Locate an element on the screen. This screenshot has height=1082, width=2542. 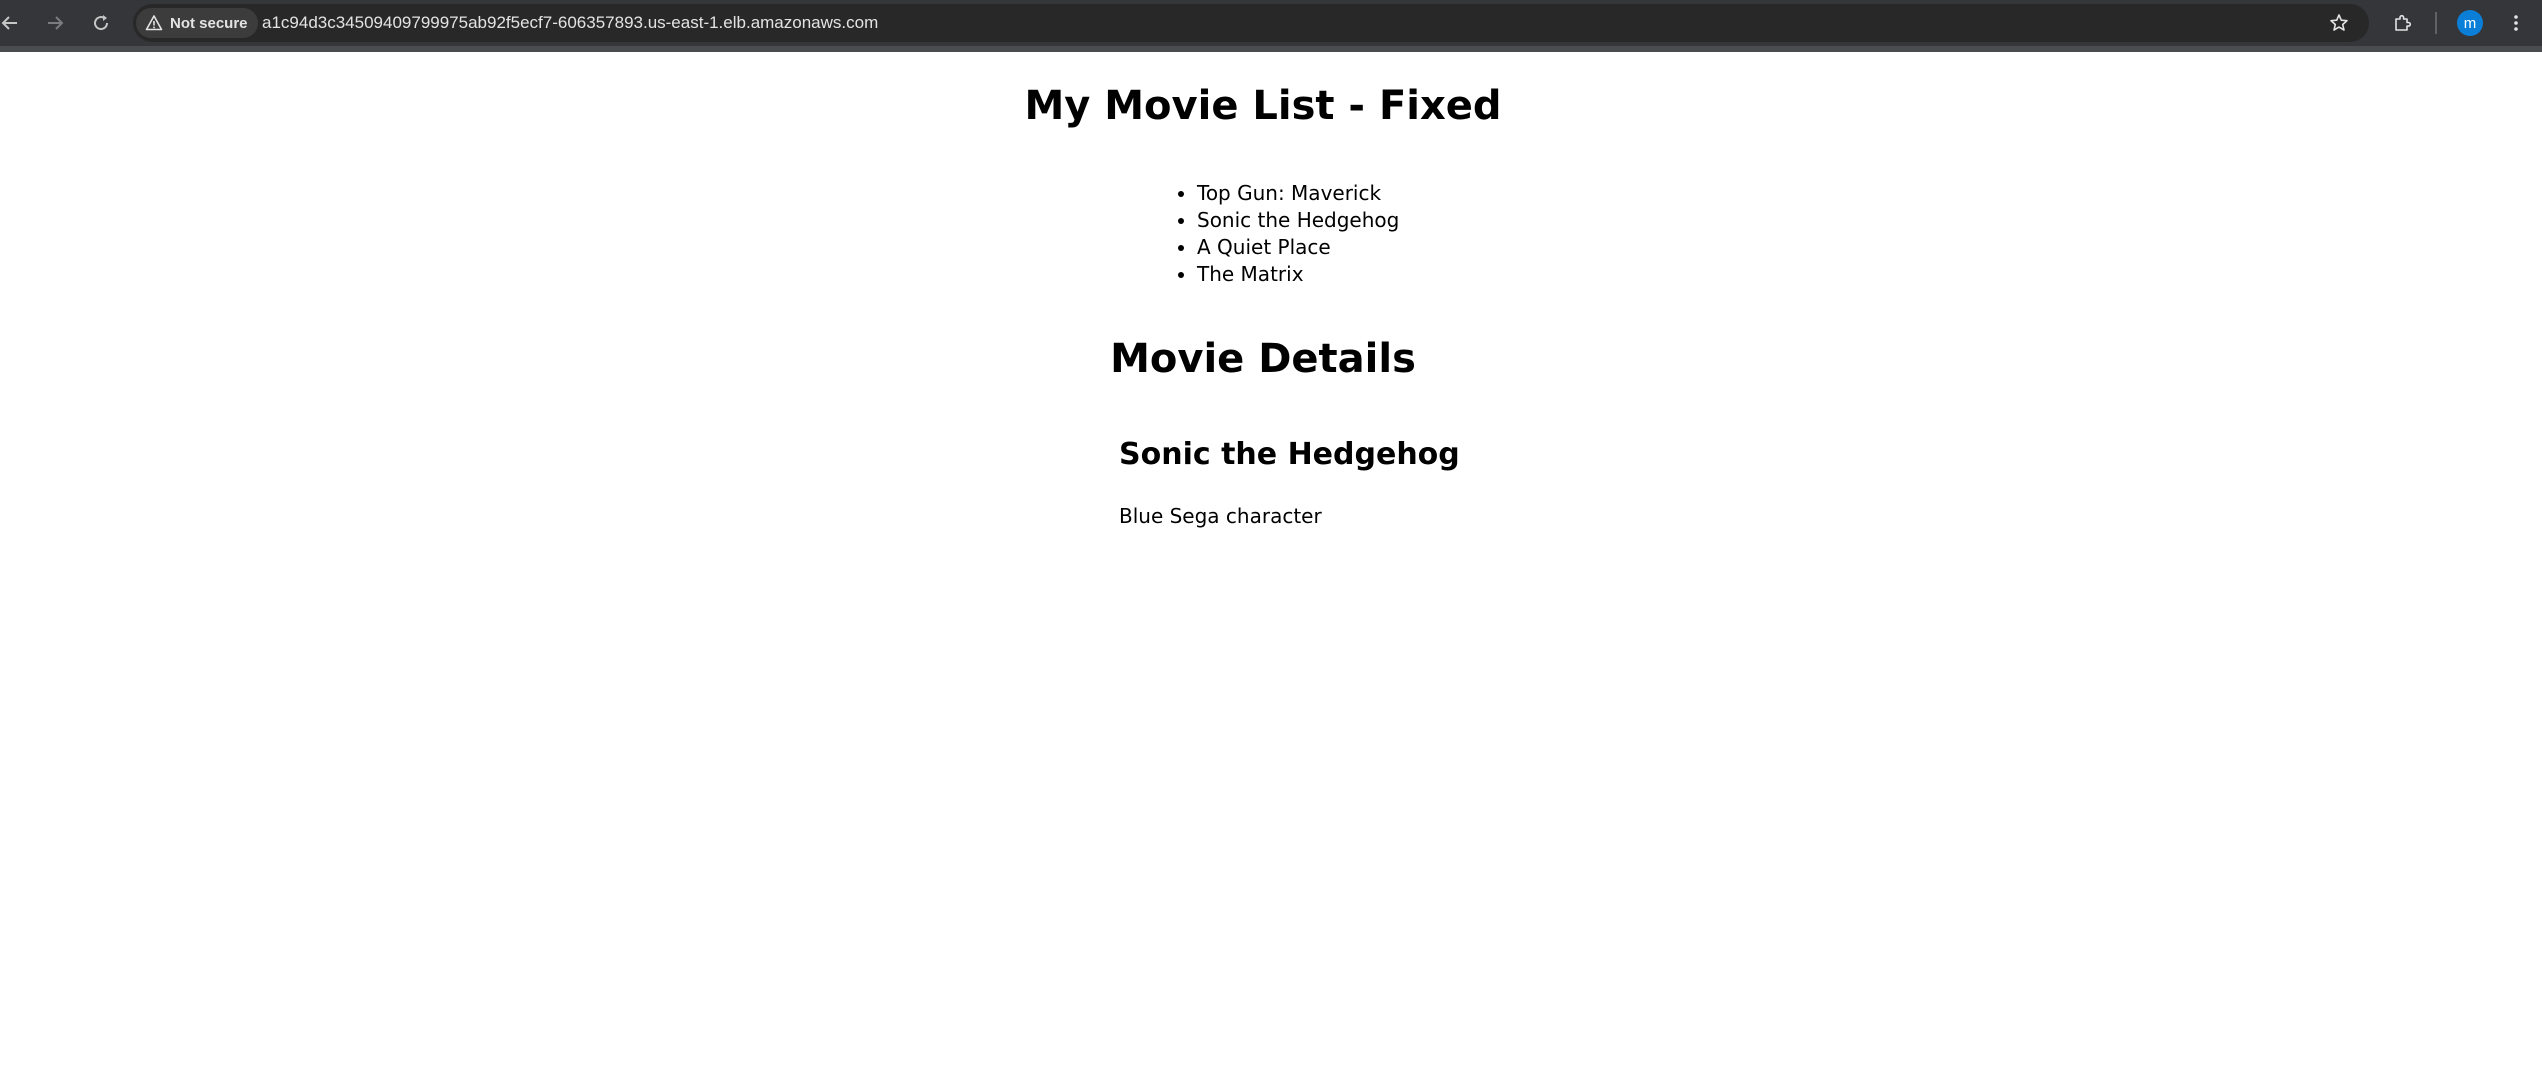
star-icon is located at coordinates (2339, 22).